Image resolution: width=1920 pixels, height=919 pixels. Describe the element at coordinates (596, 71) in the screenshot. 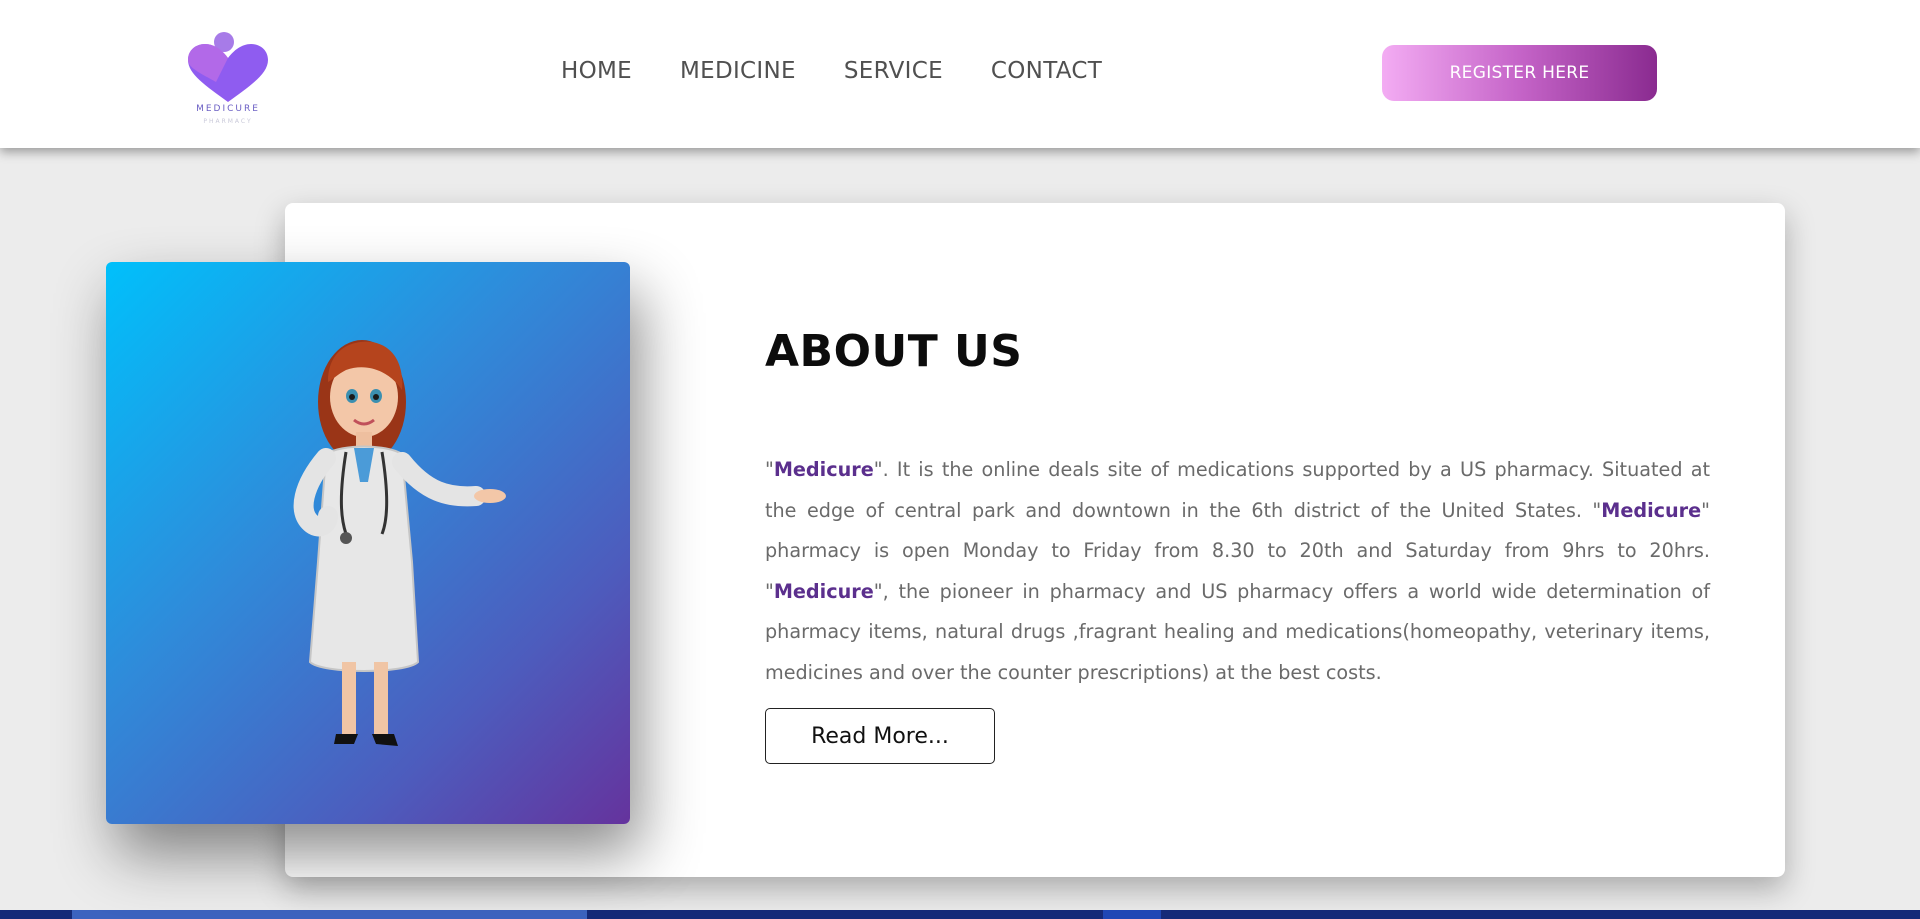

I see `nav-home: HOME` at that location.